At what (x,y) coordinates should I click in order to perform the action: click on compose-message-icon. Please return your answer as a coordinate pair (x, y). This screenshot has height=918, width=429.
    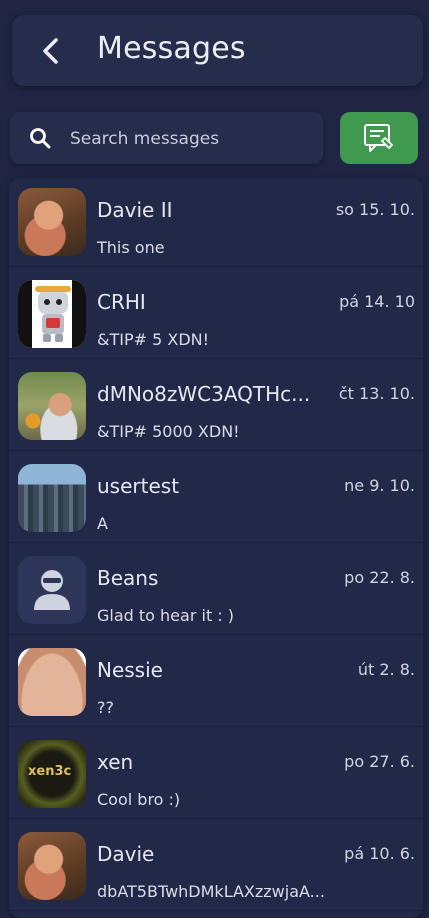
    Looking at the image, I should click on (378, 138).